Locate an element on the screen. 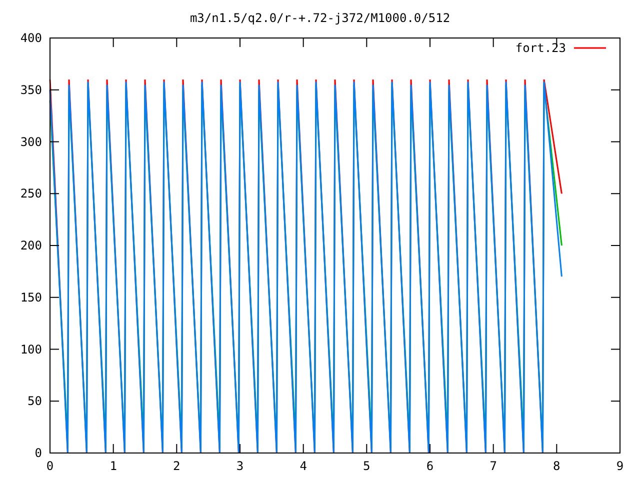 This screenshot has width=640, height=480. y-tick-label: 50 is located at coordinates (35, 401).